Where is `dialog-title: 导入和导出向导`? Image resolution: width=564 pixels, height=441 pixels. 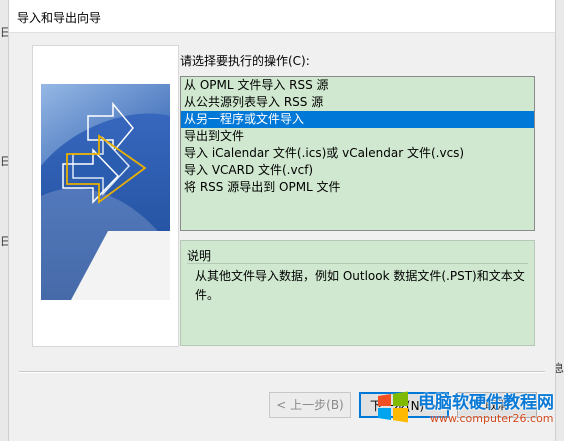 dialog-title: 导入和导出向导 is located at coordinates (59, 18).